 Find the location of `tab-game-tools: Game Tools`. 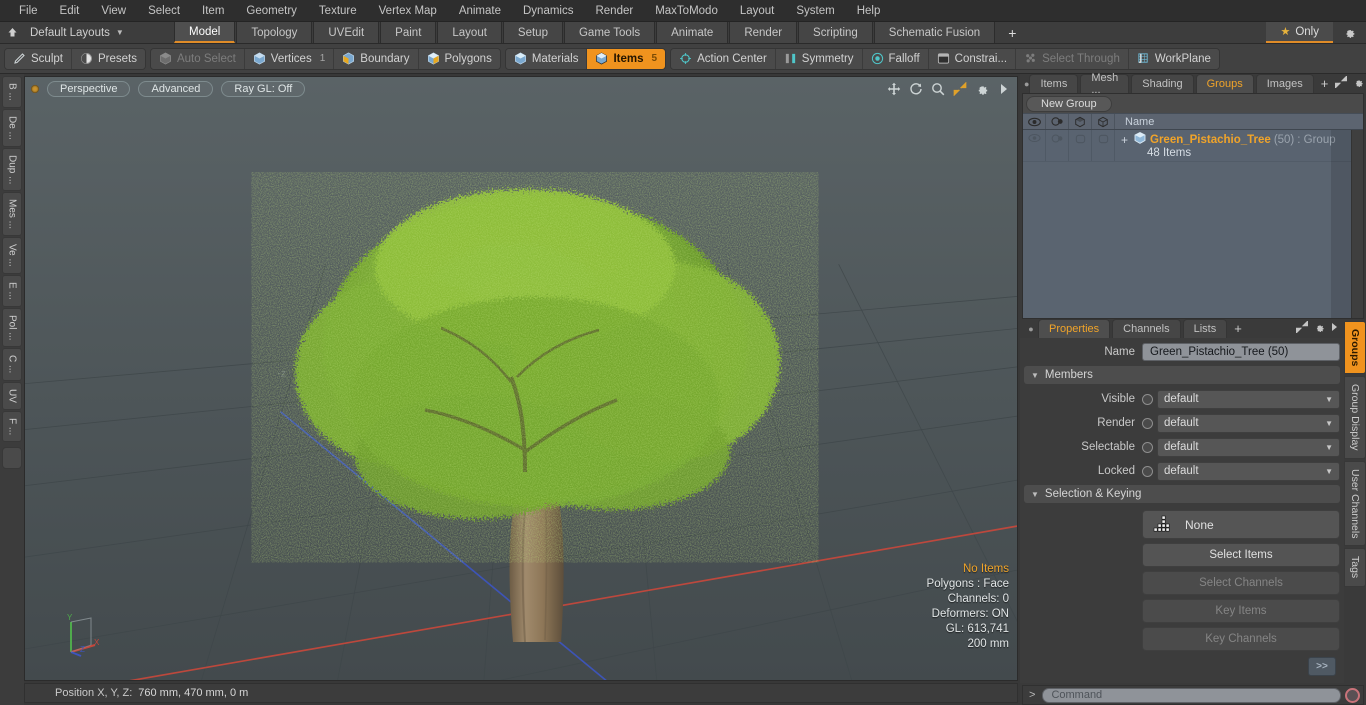

tab-game-tools: Game Tools is located at coordinates (609, 32).